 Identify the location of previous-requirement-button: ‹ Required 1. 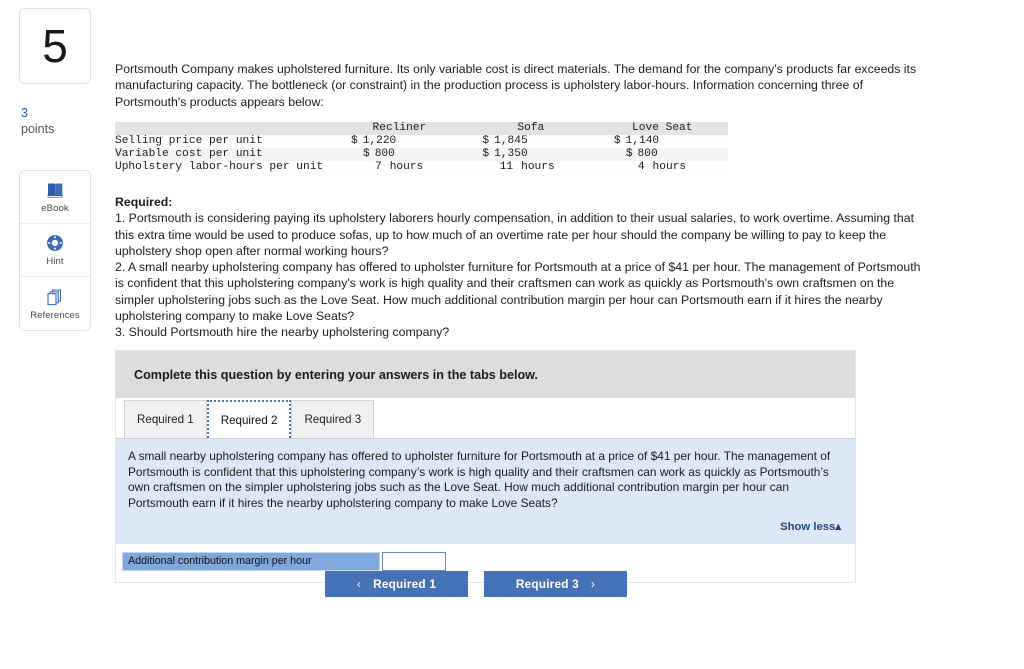
(396, 584).